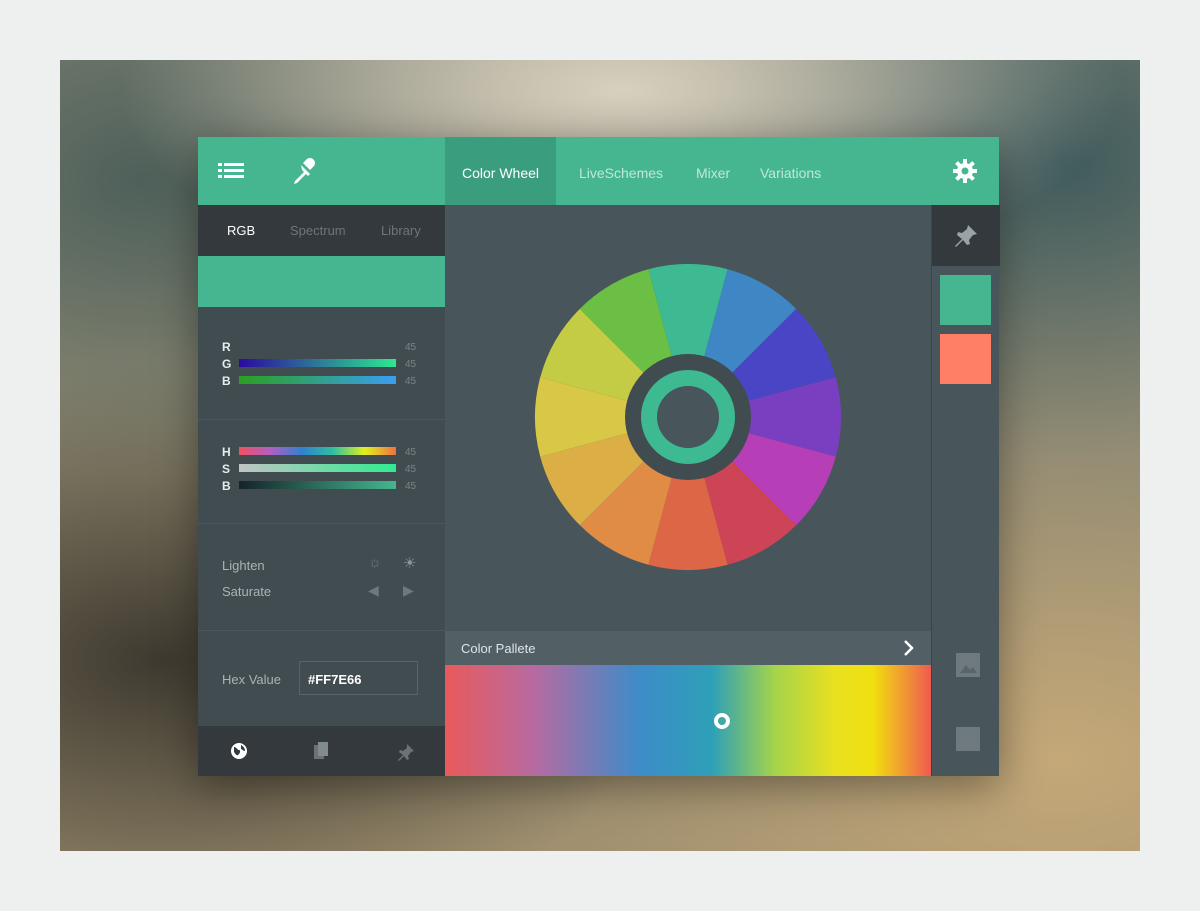 The width and height of the screenshot is (1200, 911). Describe the element at coordinates (317, 451) in the screenshot. I see `h-slider` at that location.